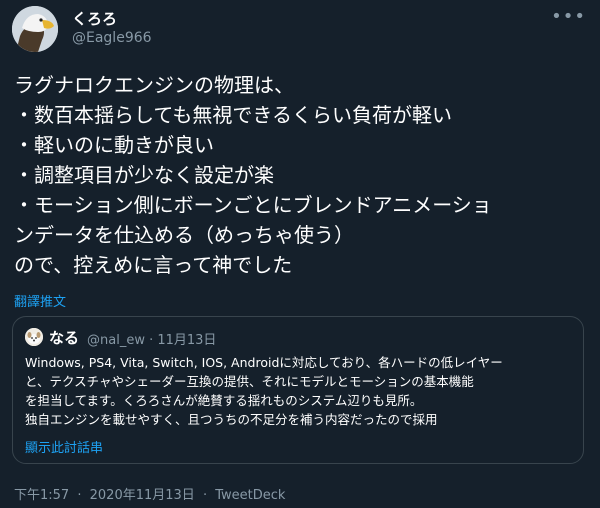  Describe the element at coordinates (253, 205) in the screenshot. I see `tweet-line: ・モーション側にボーンごとにブレンドアニメーショ` at that location.